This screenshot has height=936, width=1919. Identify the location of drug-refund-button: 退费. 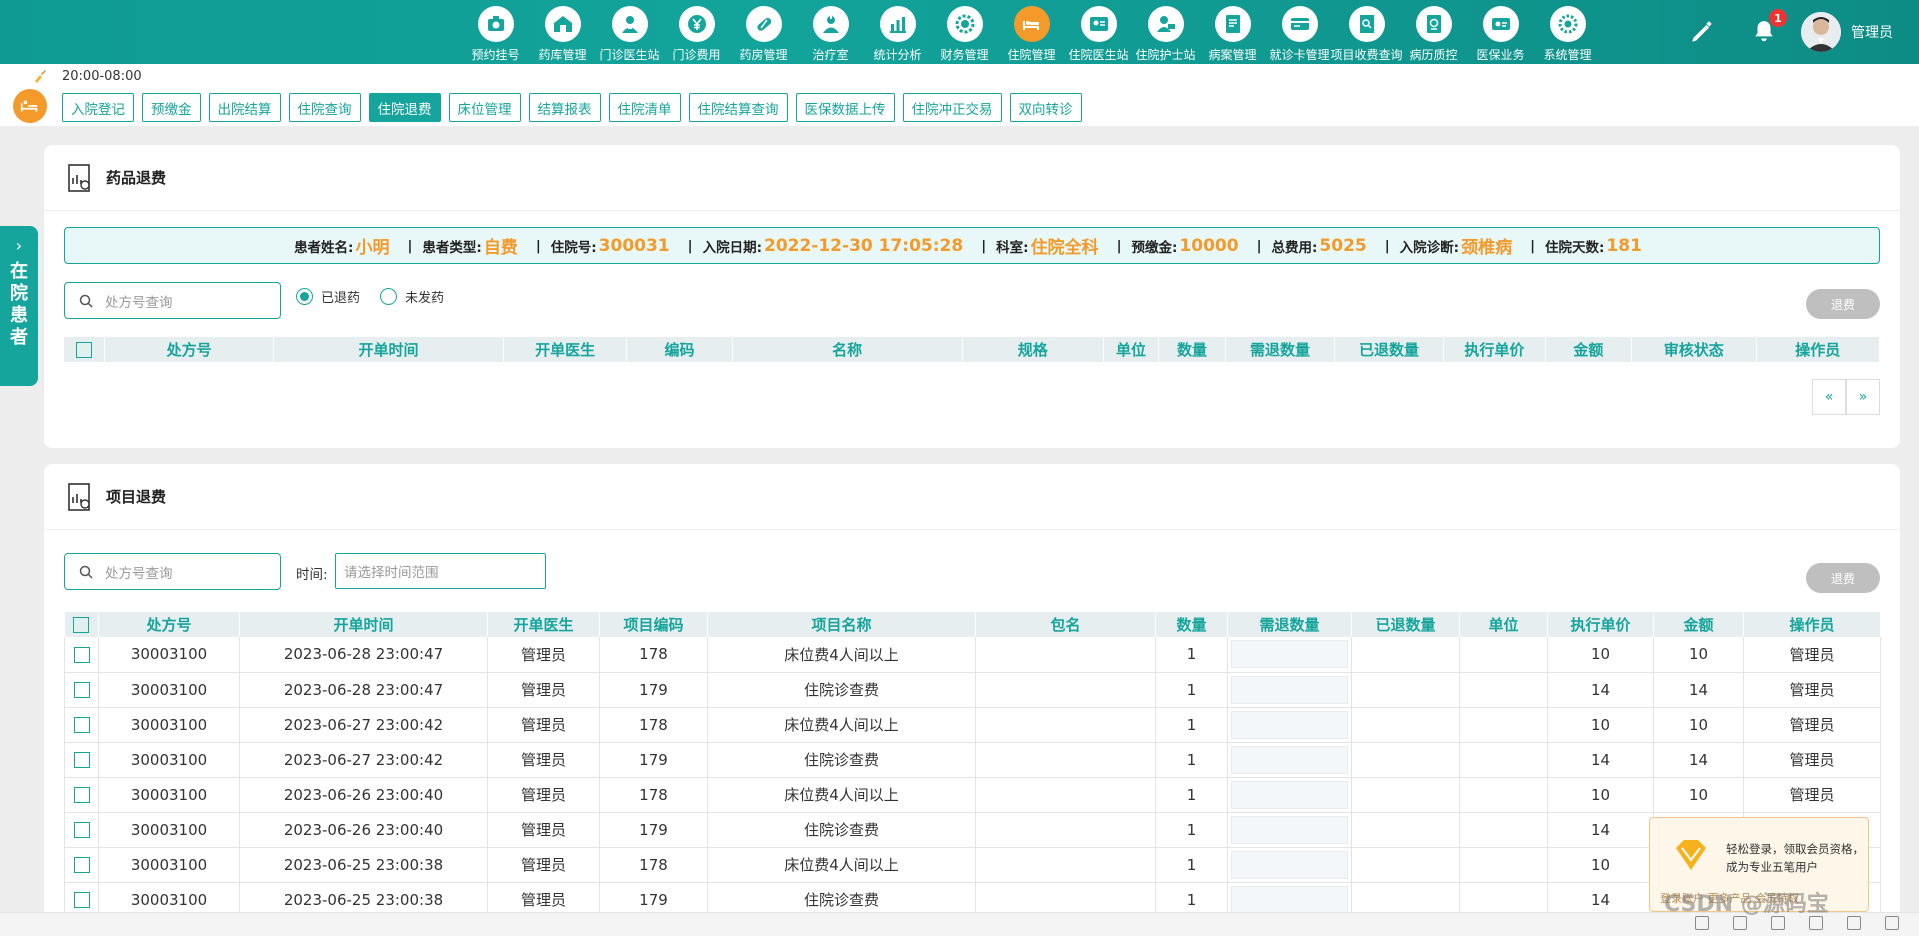
(1843, 304).